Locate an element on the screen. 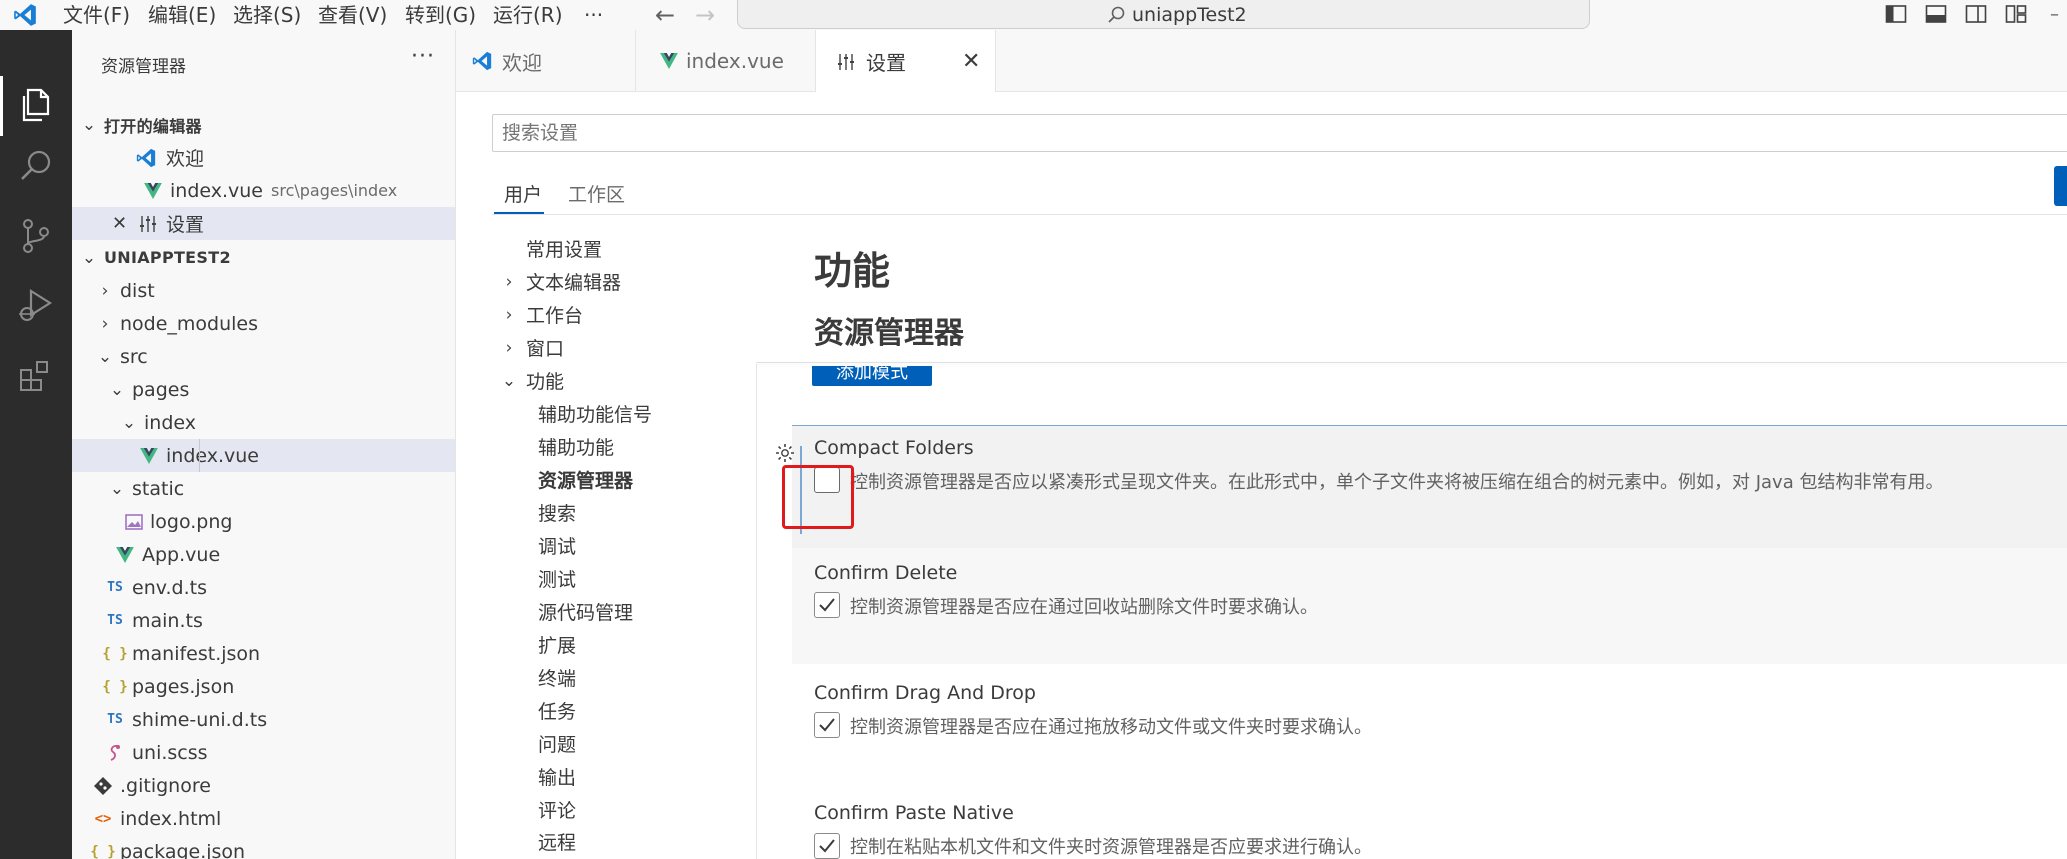 Image resolution: width=2067 pixels, height=859 pixels. backup-sync-button is located at coordinates (2060, 186).